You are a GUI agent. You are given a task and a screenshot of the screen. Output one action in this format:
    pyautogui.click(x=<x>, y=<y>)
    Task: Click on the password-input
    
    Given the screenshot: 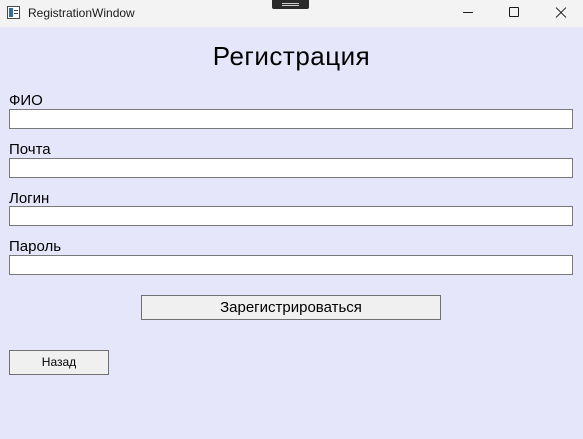 What is the action you would take?
    pyautogui.click(x=291, y=265)
    